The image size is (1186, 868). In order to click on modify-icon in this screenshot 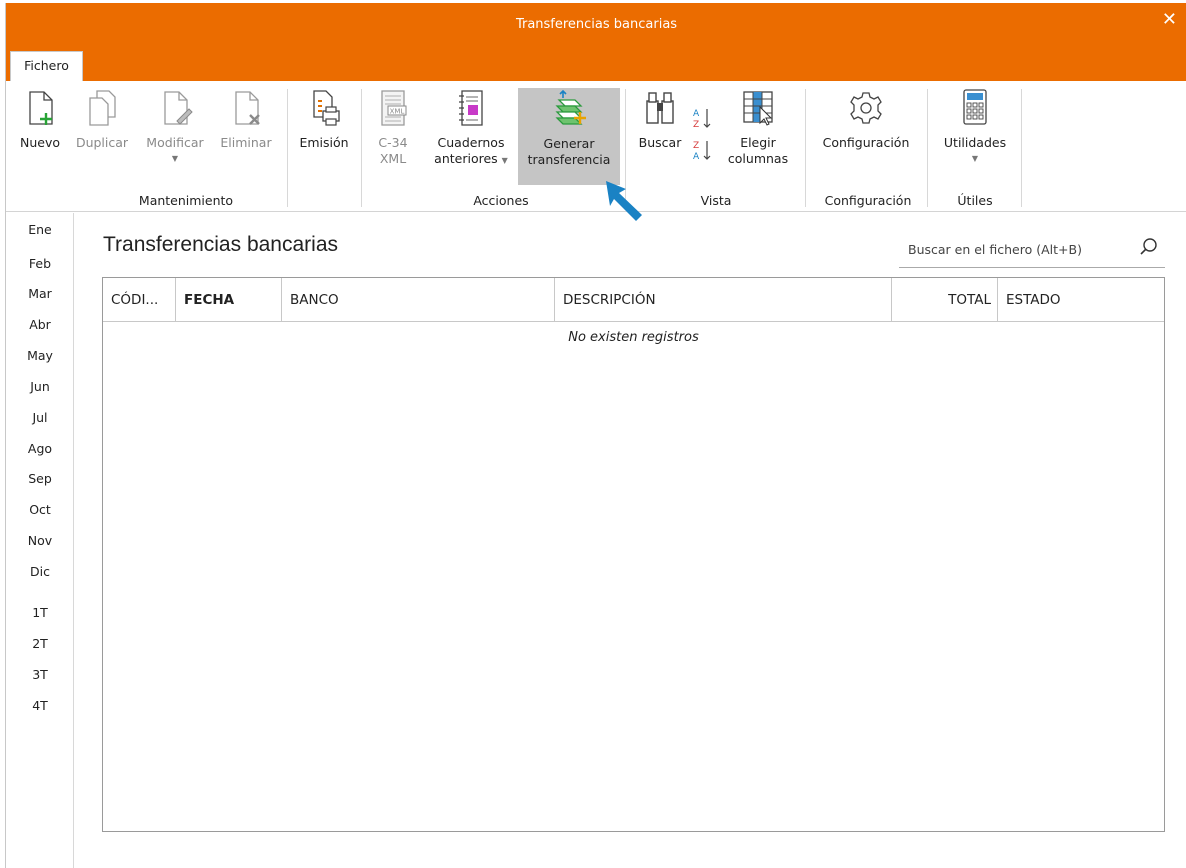, I will do `click(178, 108)`.